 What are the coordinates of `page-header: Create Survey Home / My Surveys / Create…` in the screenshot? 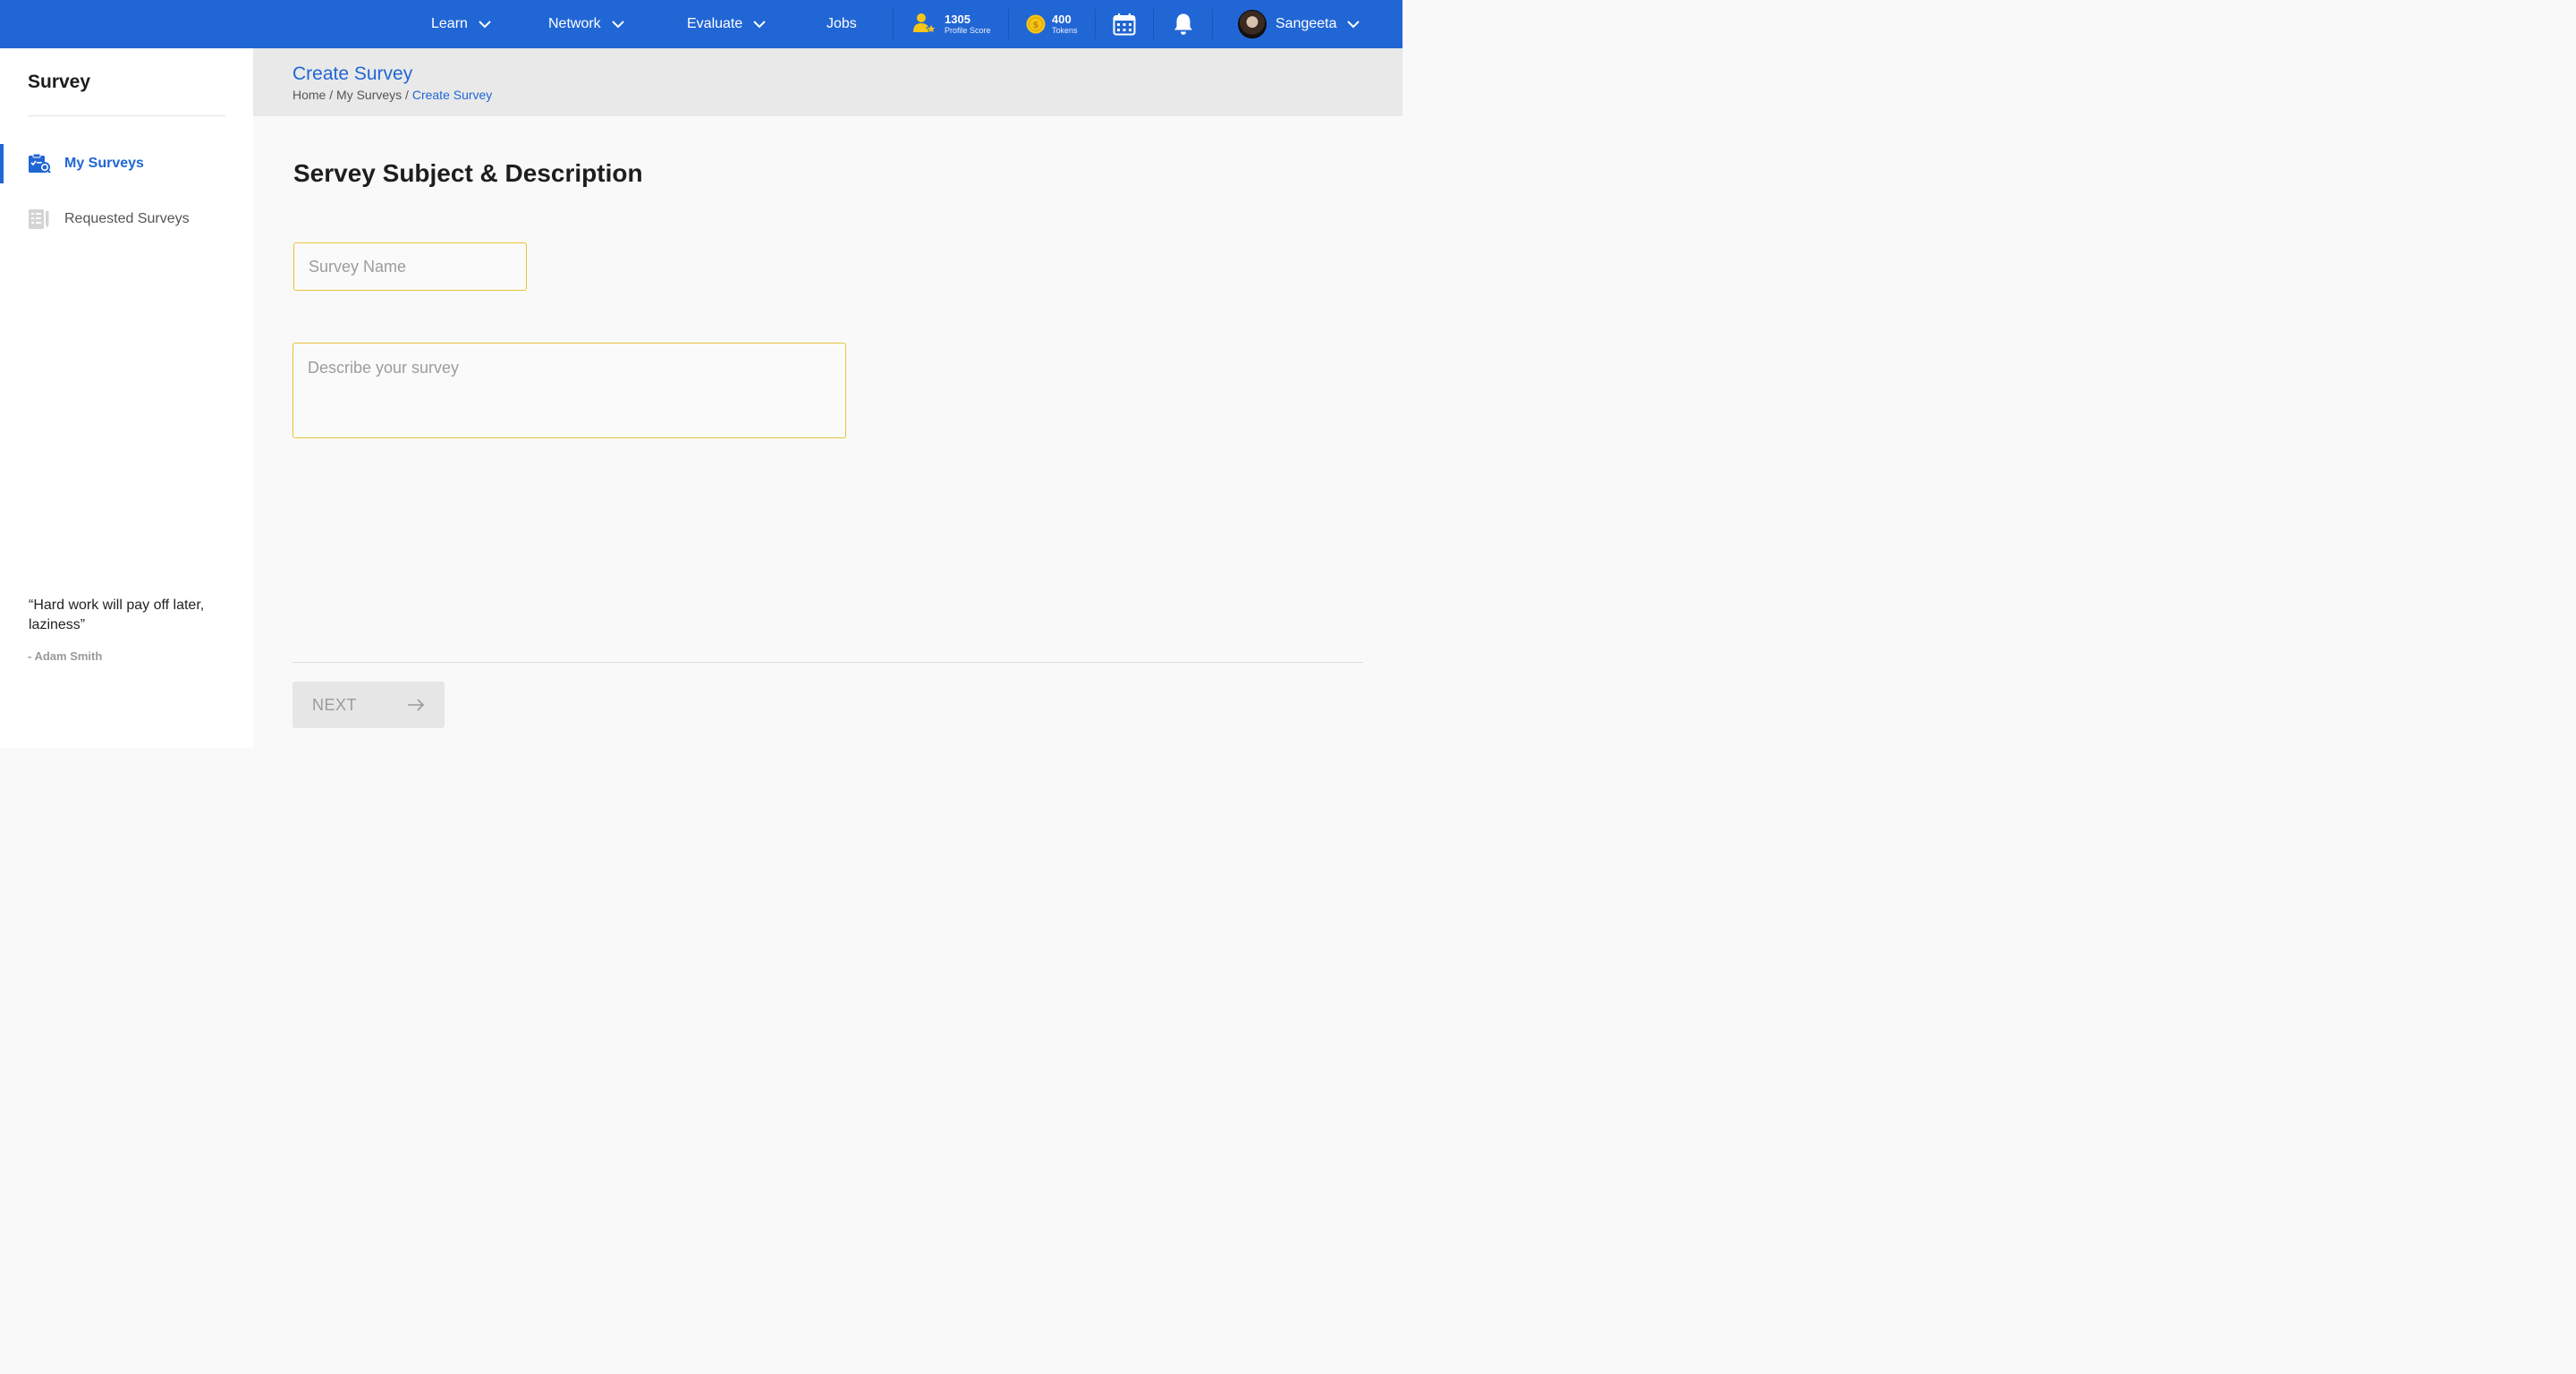 It's located at (827, 82).